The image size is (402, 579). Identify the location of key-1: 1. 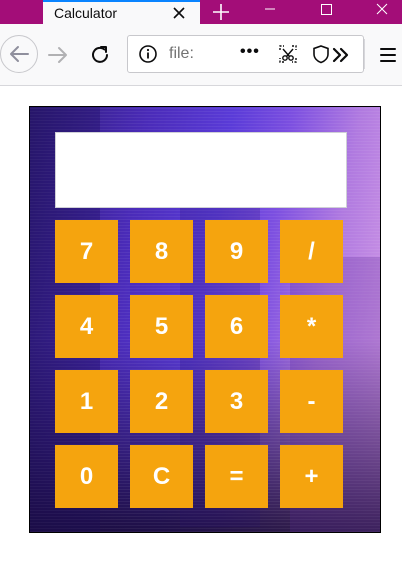
(86, 401).